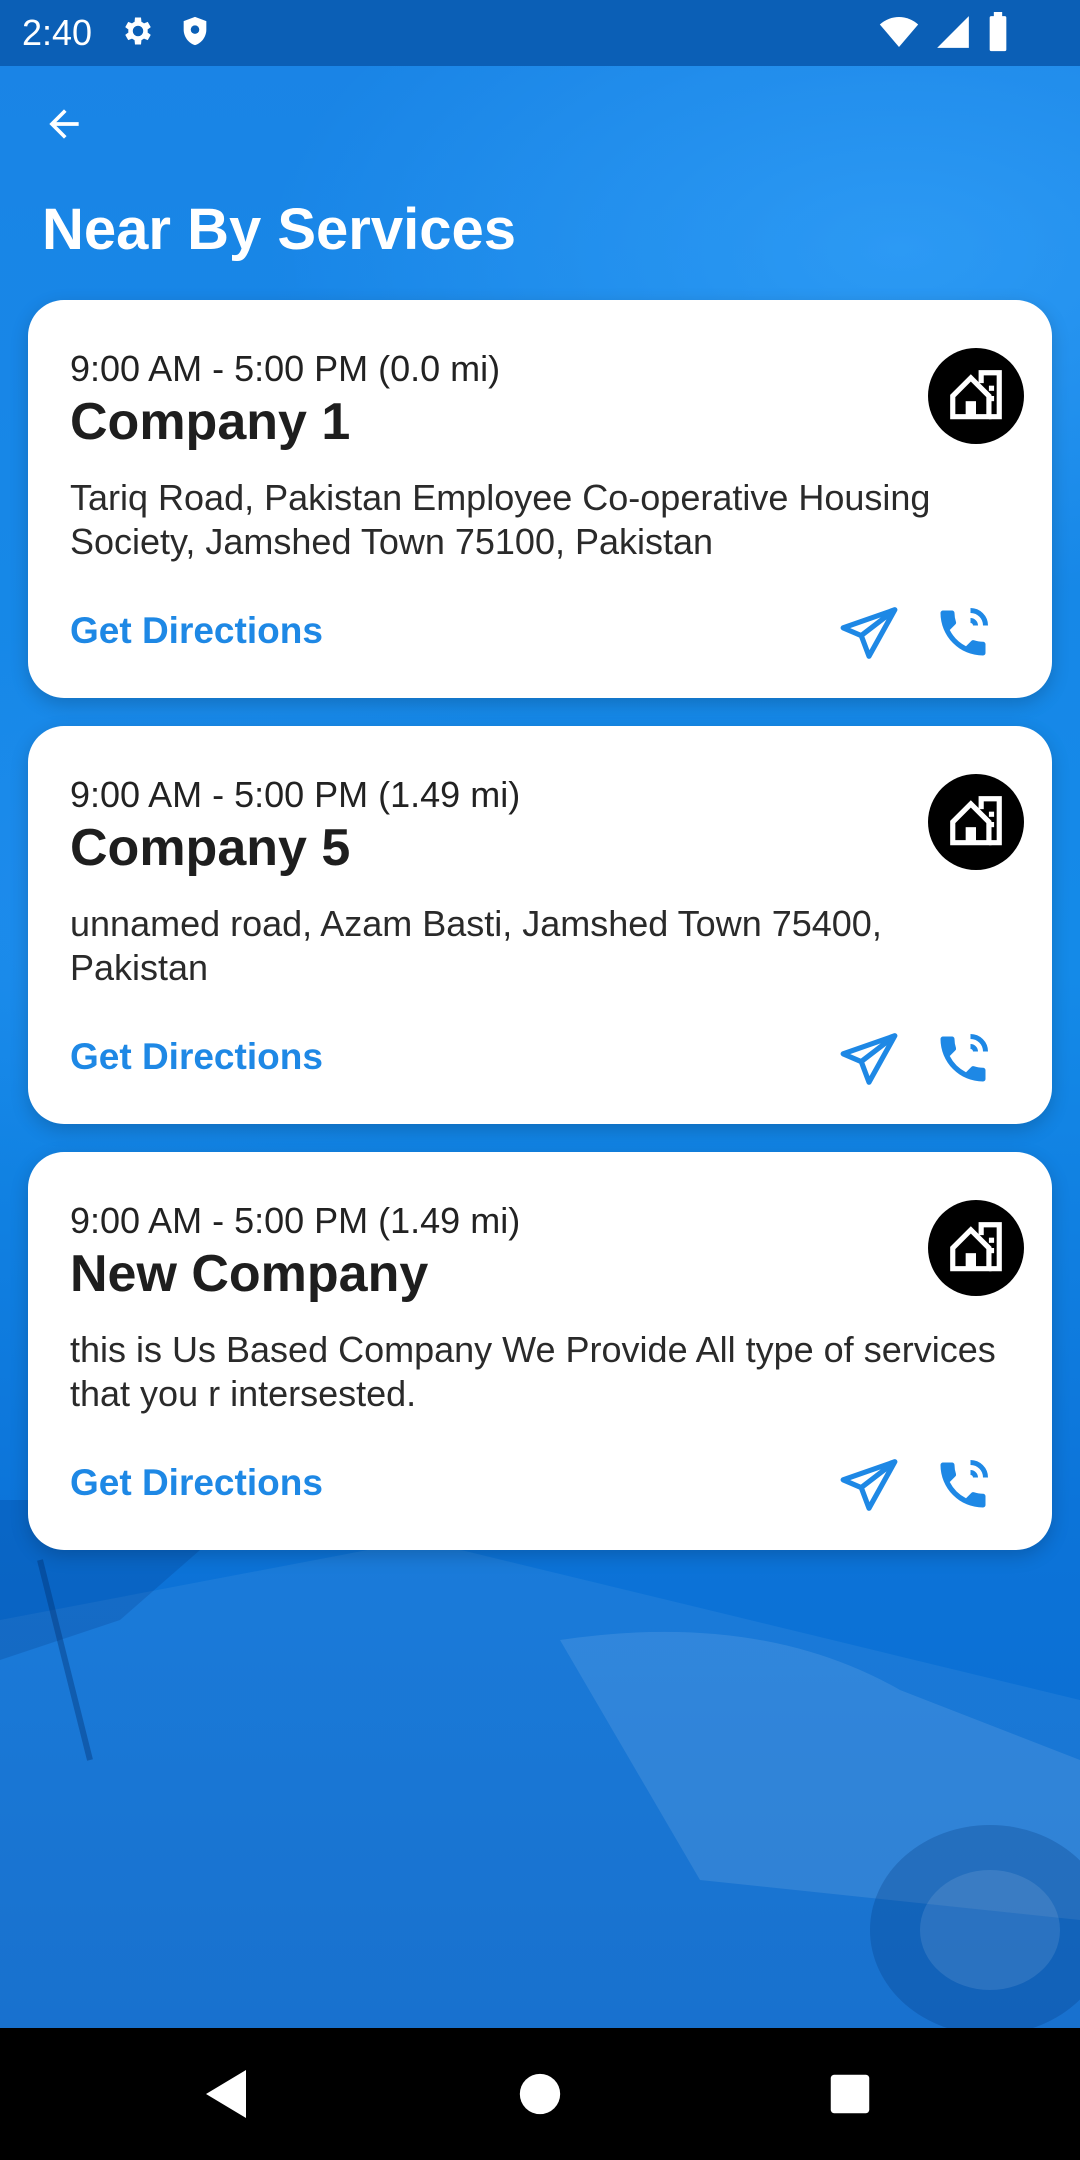 The image size is (1080, 2160). What do you see at coordinates (249, 1274) in the screenshot?
I see `service-name: New Company` at bounding box center [249, 1274].